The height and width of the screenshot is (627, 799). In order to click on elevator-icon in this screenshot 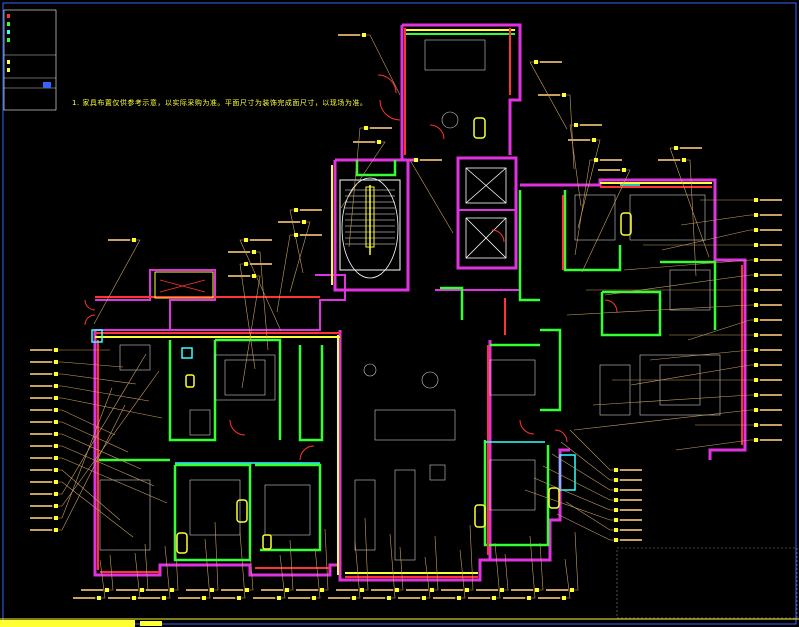, I will do `click(486, 213)`.